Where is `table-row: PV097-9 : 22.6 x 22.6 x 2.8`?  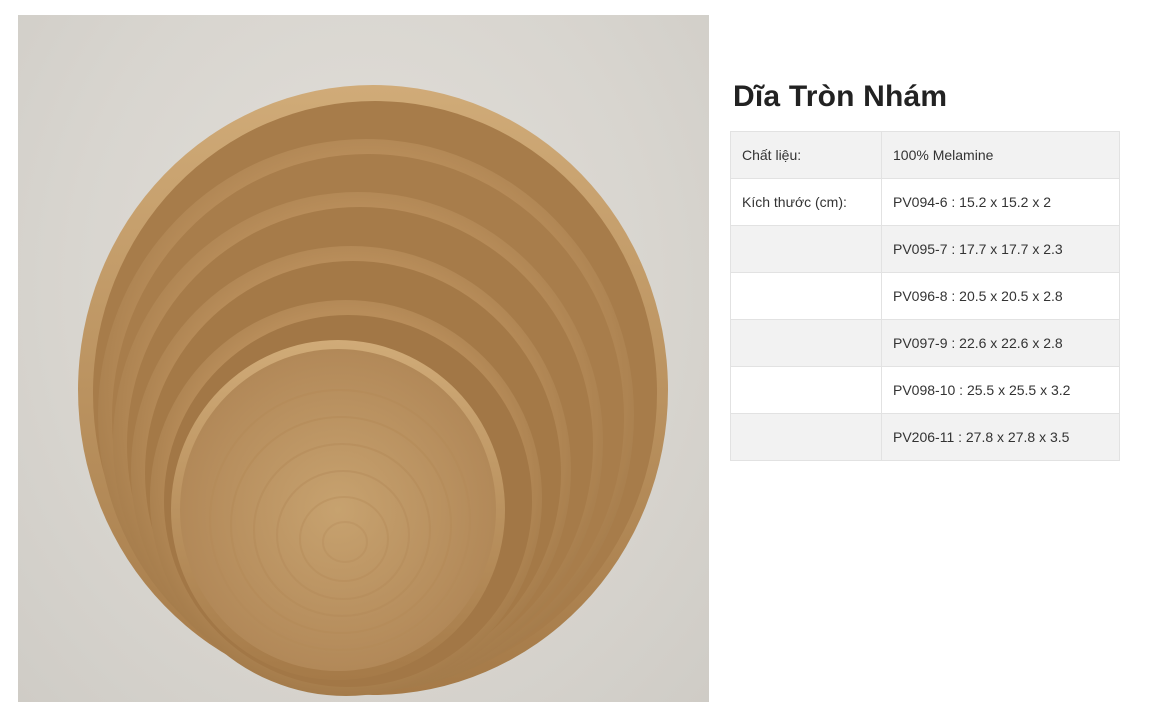
table-row: PV097-9 : 22.6 x 22.6 x 2.8 is located at coordinates (925, 343).